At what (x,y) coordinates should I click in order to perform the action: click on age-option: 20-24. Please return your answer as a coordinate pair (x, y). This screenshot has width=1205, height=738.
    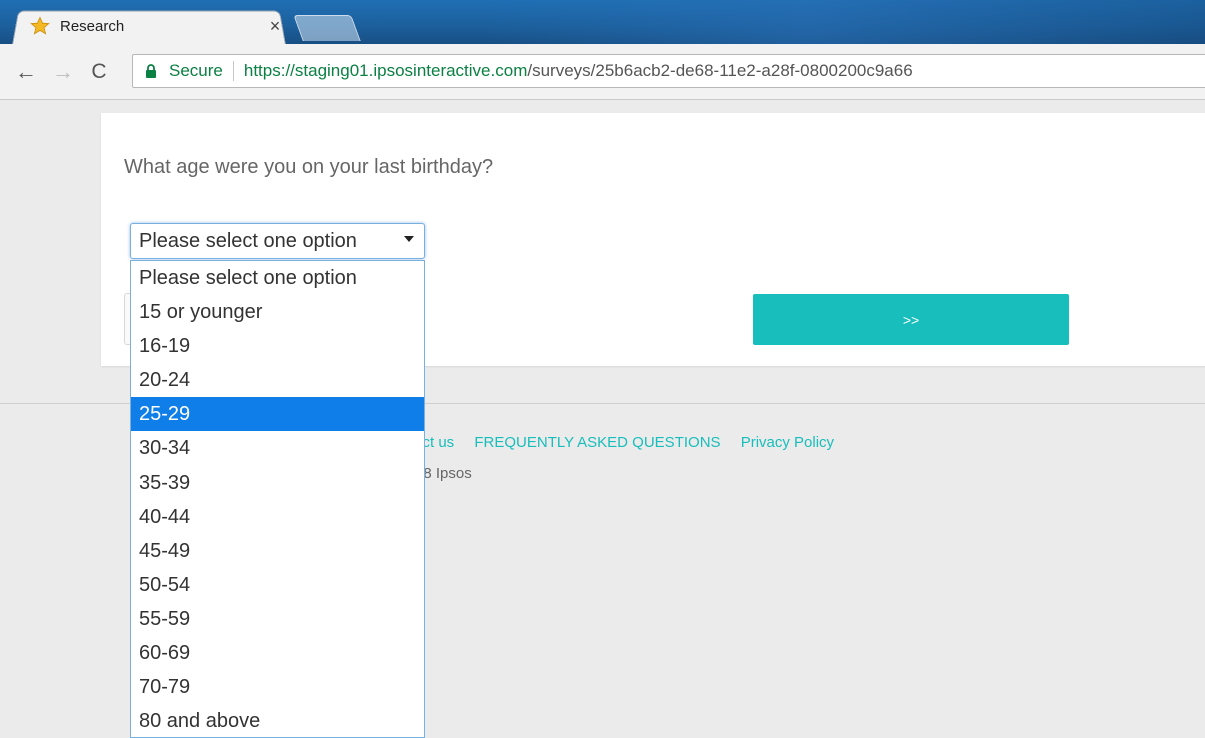
    Looking at the image, I should click on (277, 380).